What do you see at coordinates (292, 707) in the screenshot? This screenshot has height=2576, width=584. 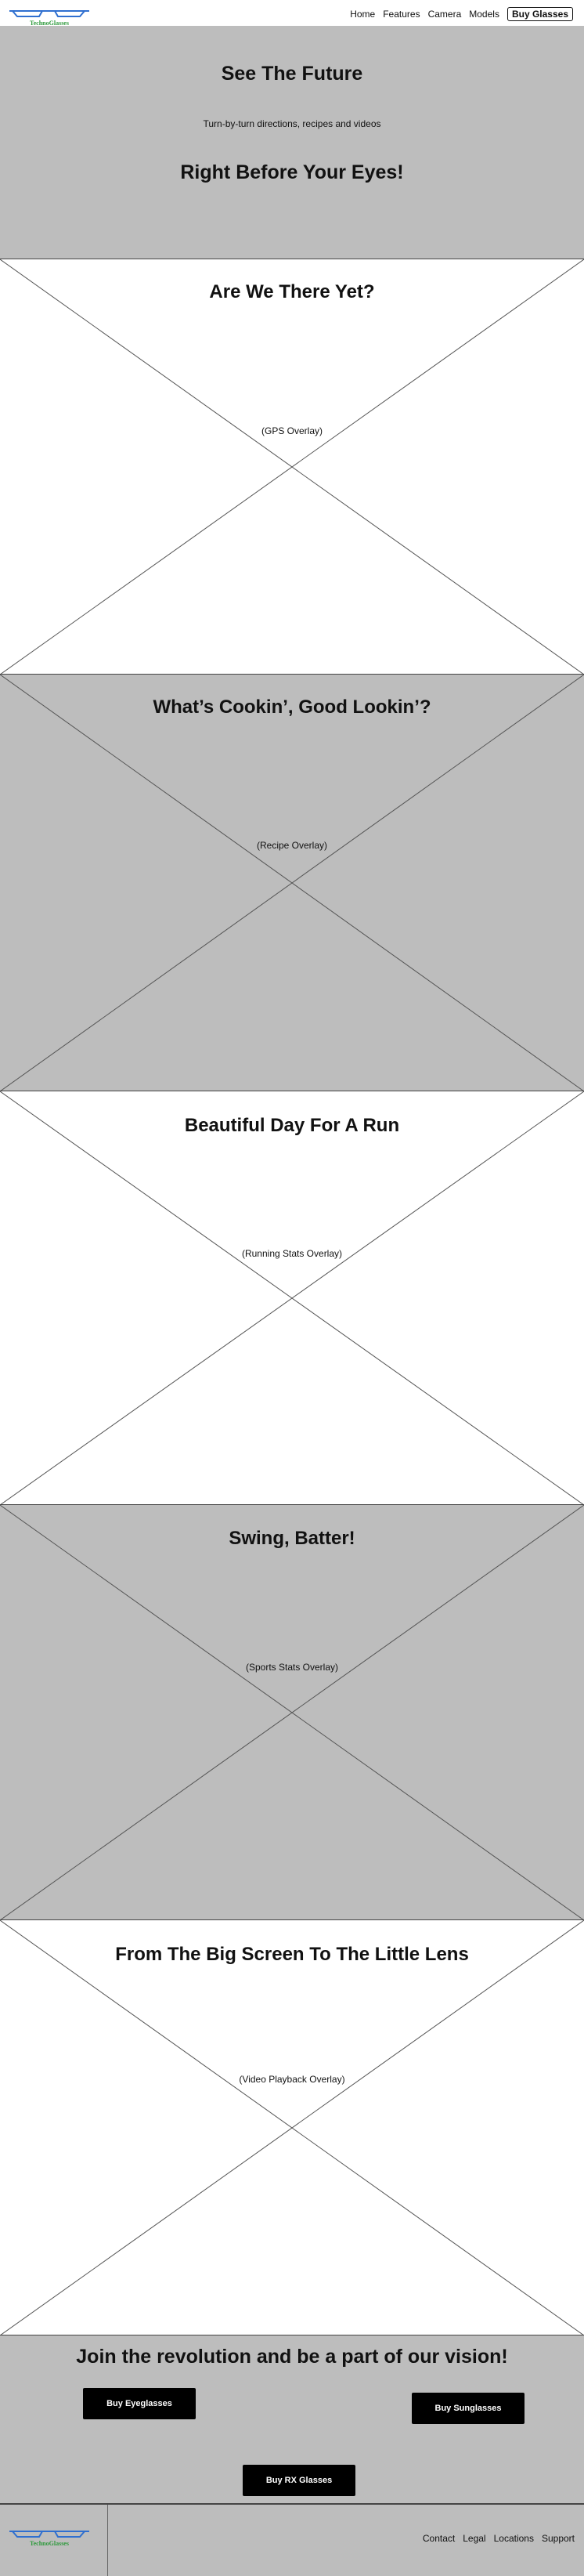 I see `section-title: What’s Cookin’, Good Lookin’?` at bounding box center [292, 707].